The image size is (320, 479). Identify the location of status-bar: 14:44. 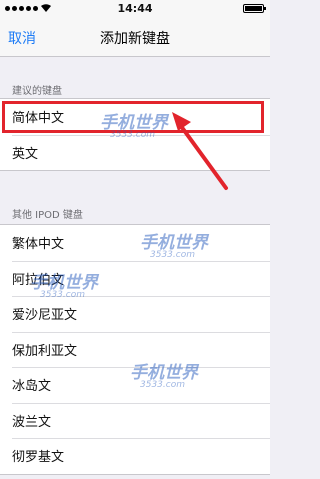
(135, 8).